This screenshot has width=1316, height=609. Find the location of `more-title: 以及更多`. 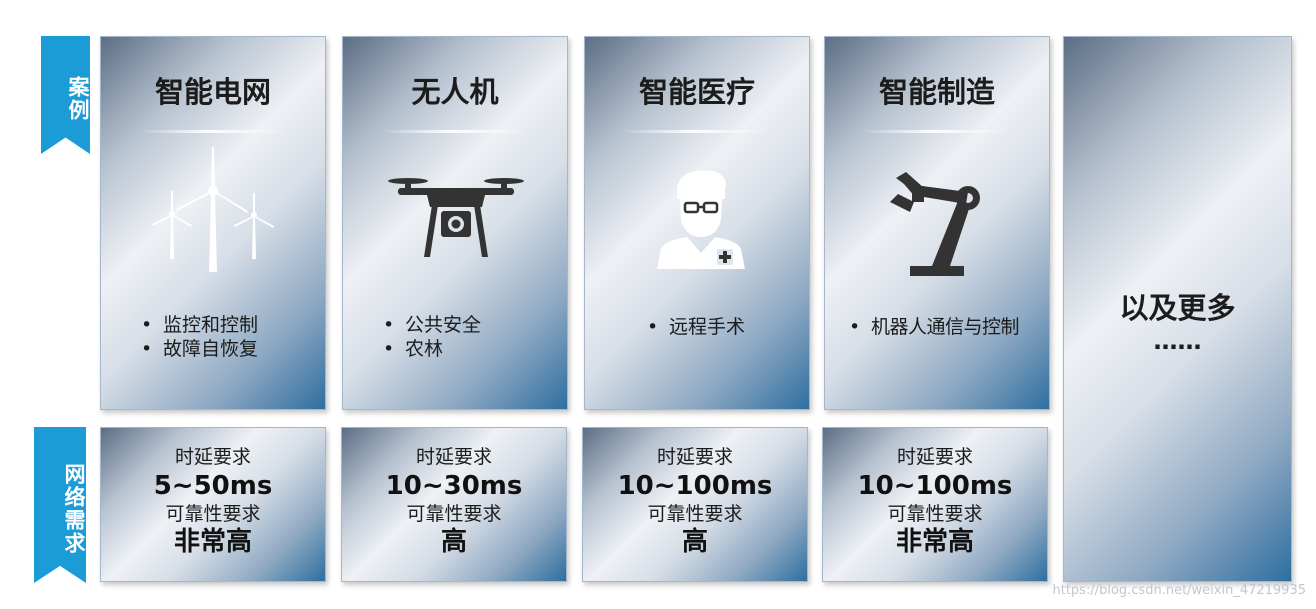

more-title: 以及更多 is located at coordinates (1177, 308).